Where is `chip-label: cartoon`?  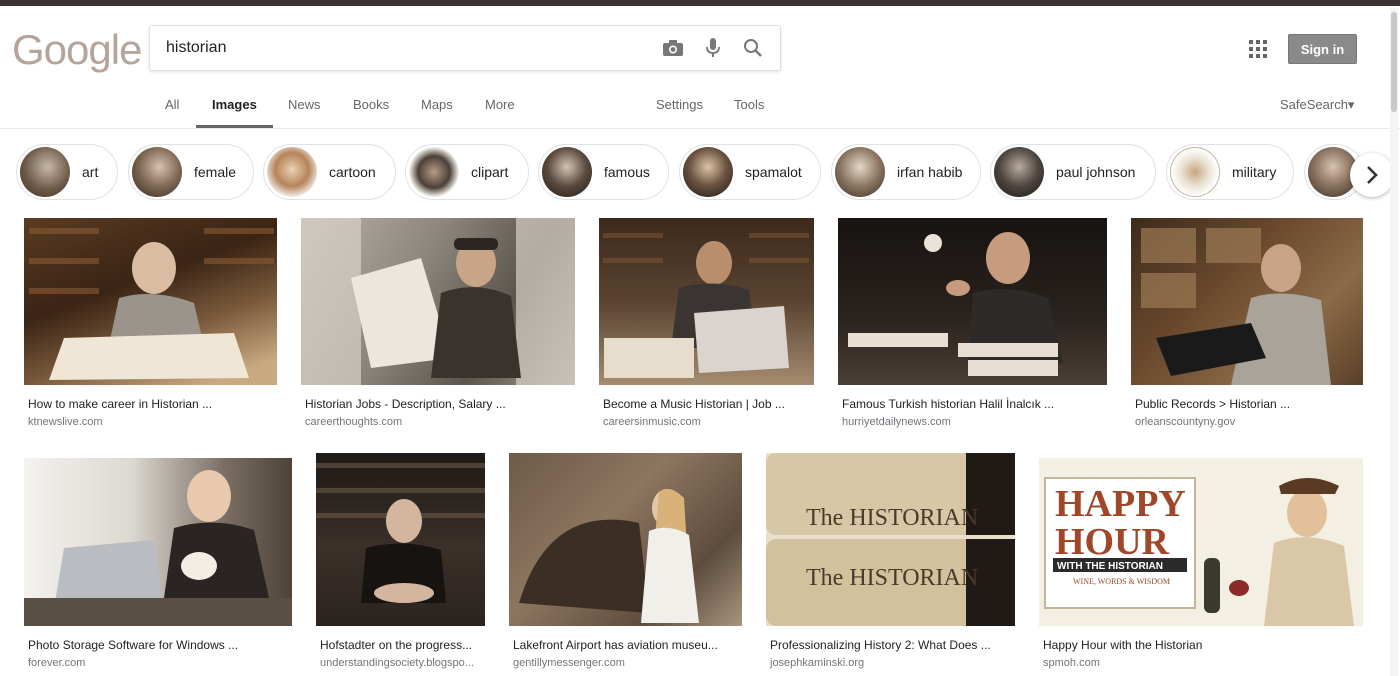 chip-label: cartoon is located at coordinates (352, 172).